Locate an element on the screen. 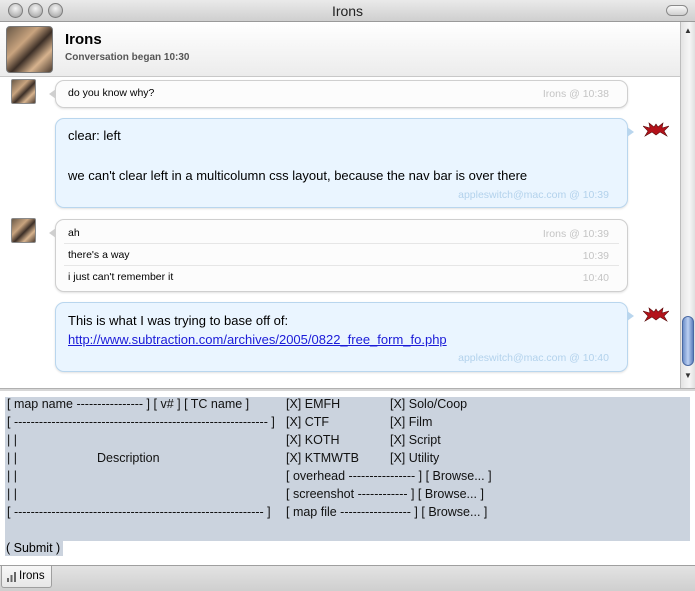 The height and width of the screenshot is (591, 695). scroll-up-arrow-icon: ▲ is located at coordinates (688, 31).